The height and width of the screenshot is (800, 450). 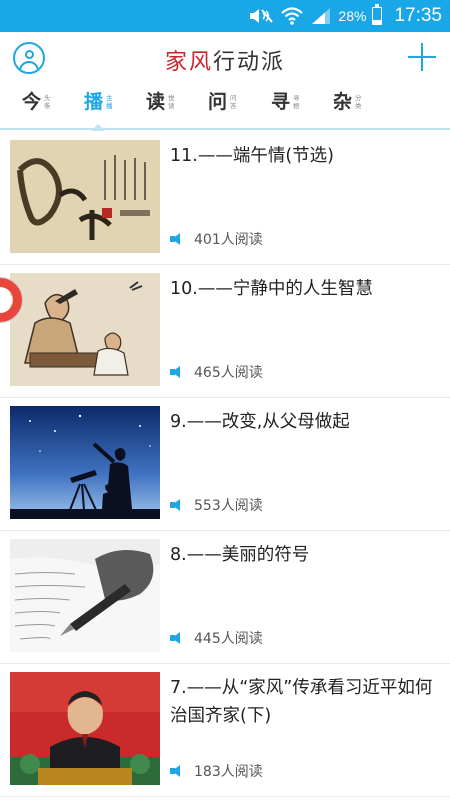 I want to click on tab-label: 读, so click(x=156, y=102).